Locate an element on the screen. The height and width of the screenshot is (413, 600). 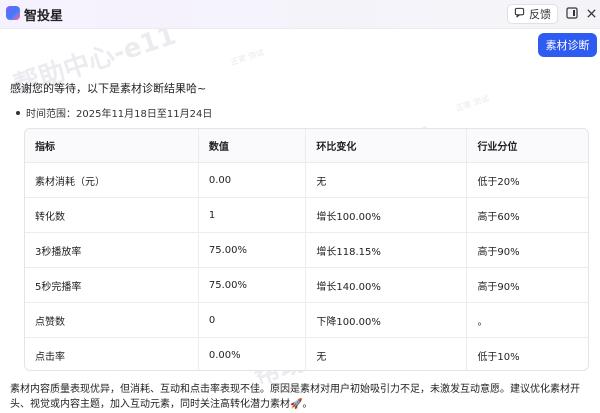
table-cell: 高于60% is located at coordinates (527, 215).